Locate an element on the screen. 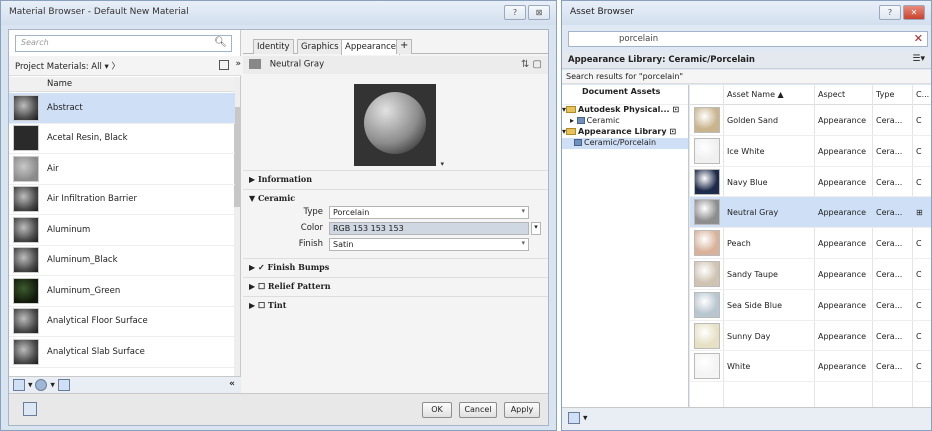 This screenshot has width=932, height=431. asset-row: Sandy Taupe Appearance Cera... C is located at coordinates (810, 274).